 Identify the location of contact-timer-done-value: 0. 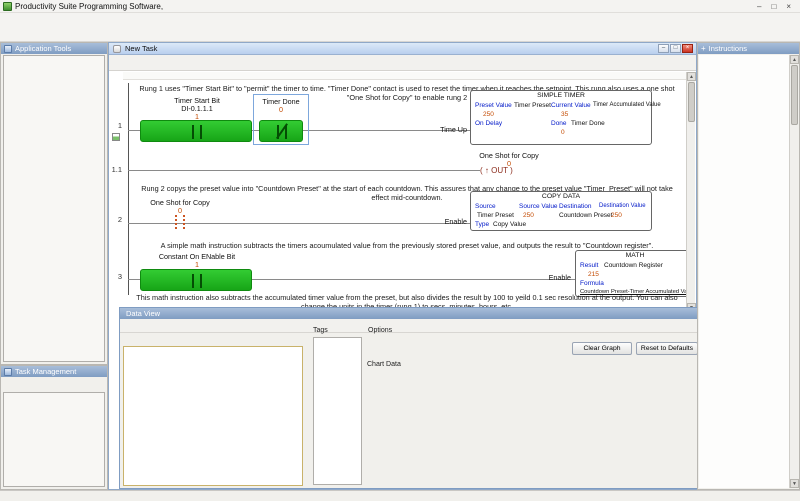
(281, 109).